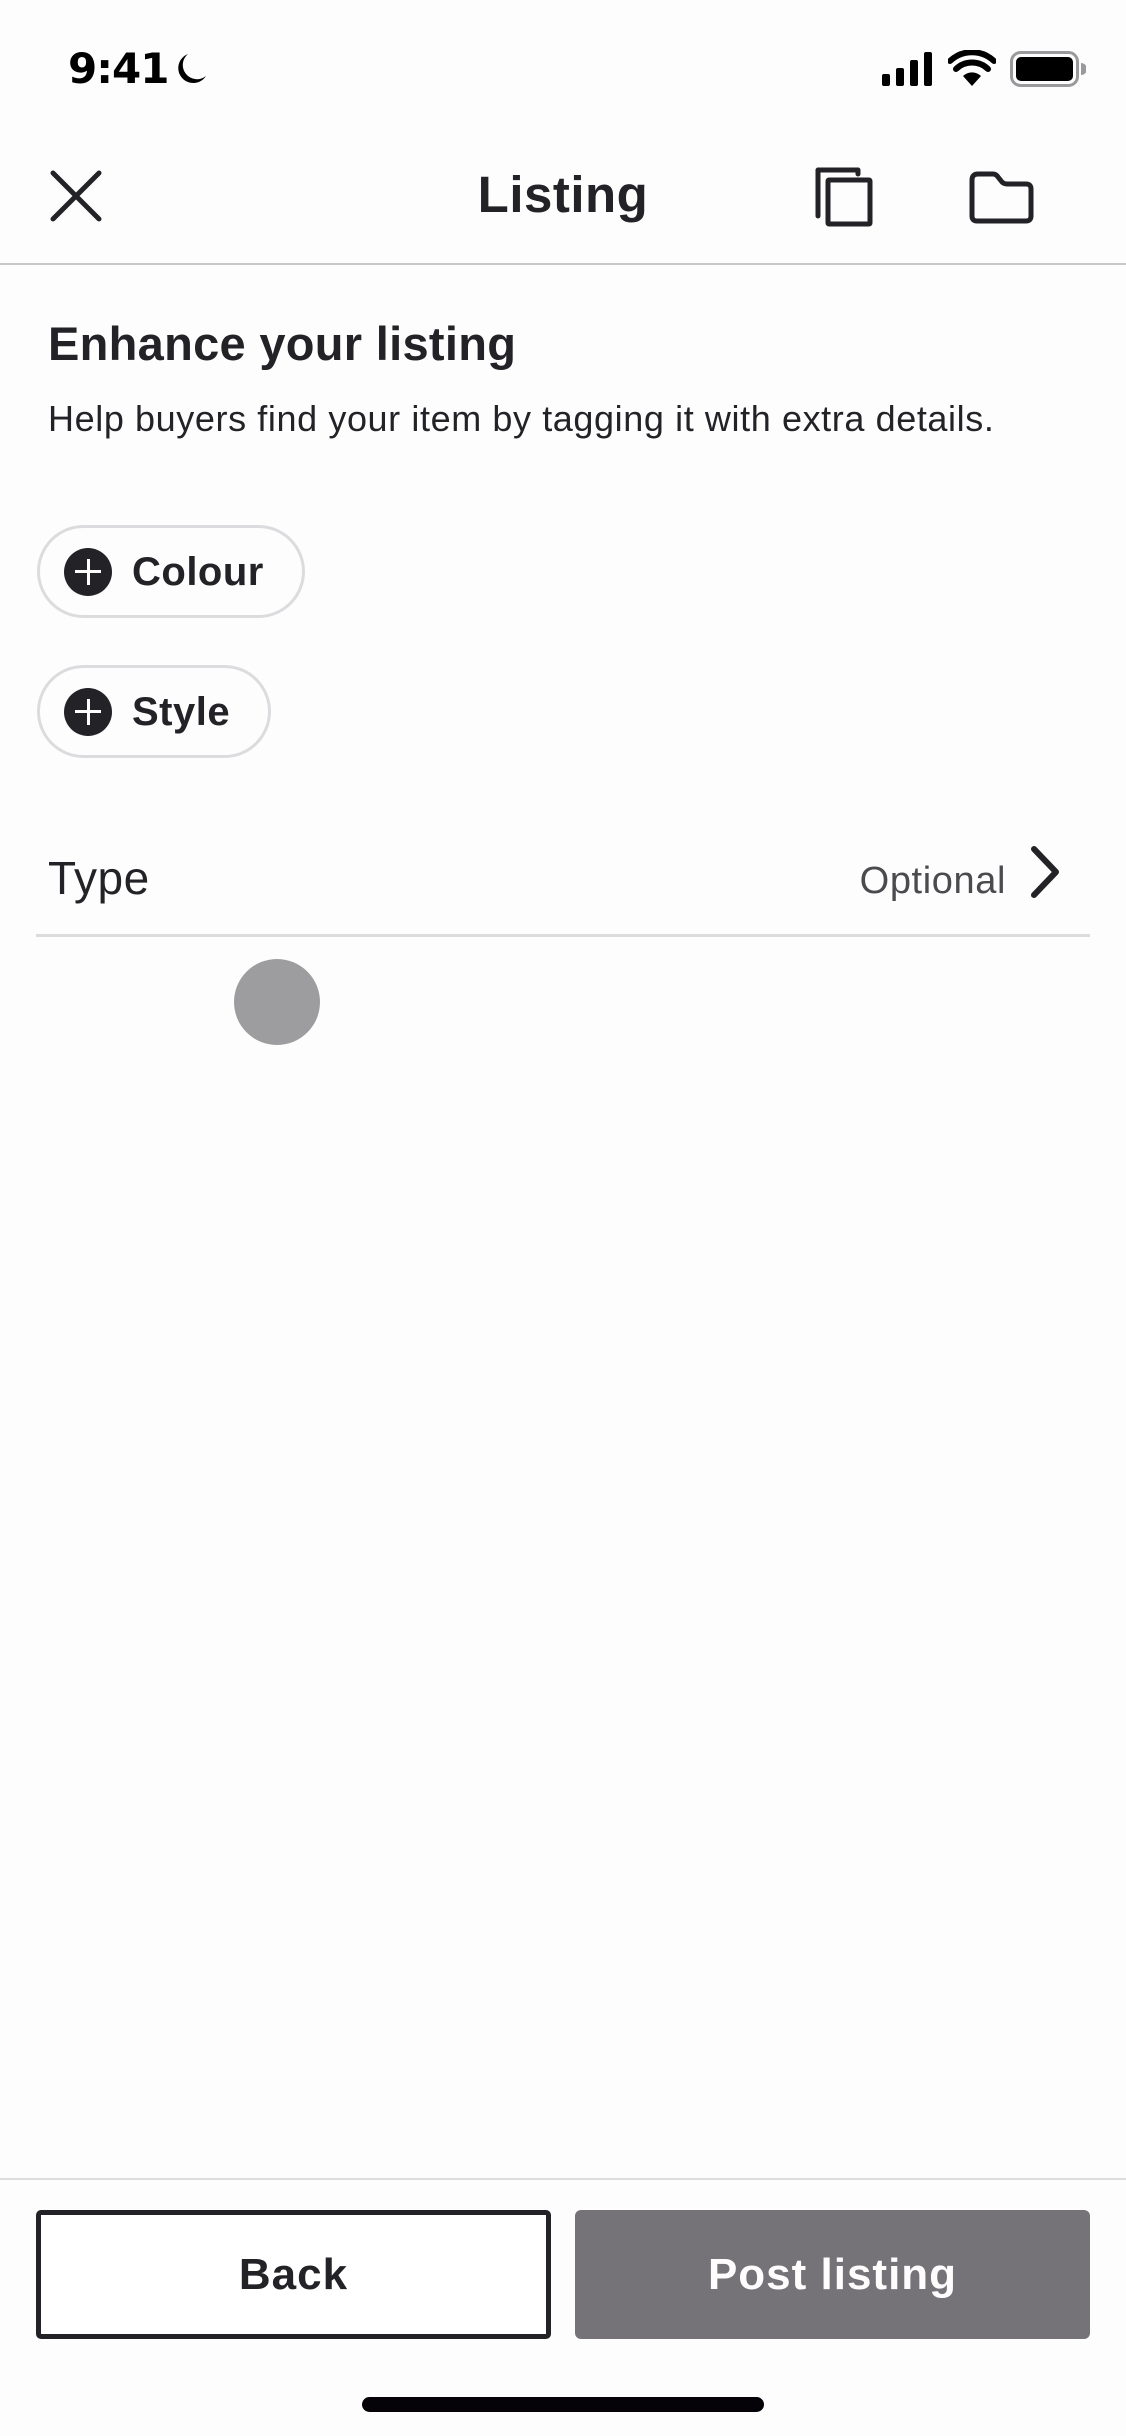 This screenshot has height=2436, width=1126. What do you see at coordinates (907, 69) in the screenshot?
I see `cellular-signal-icon` at bounding box center [907, 69].